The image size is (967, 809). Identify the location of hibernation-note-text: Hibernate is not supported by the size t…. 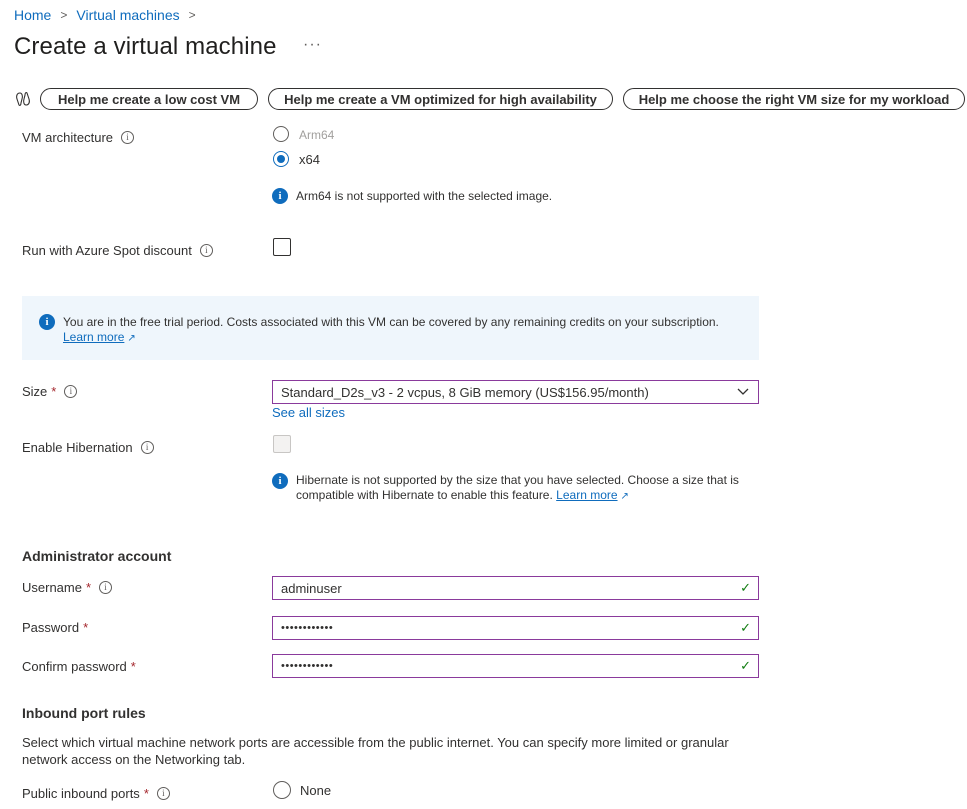
(531, 488).